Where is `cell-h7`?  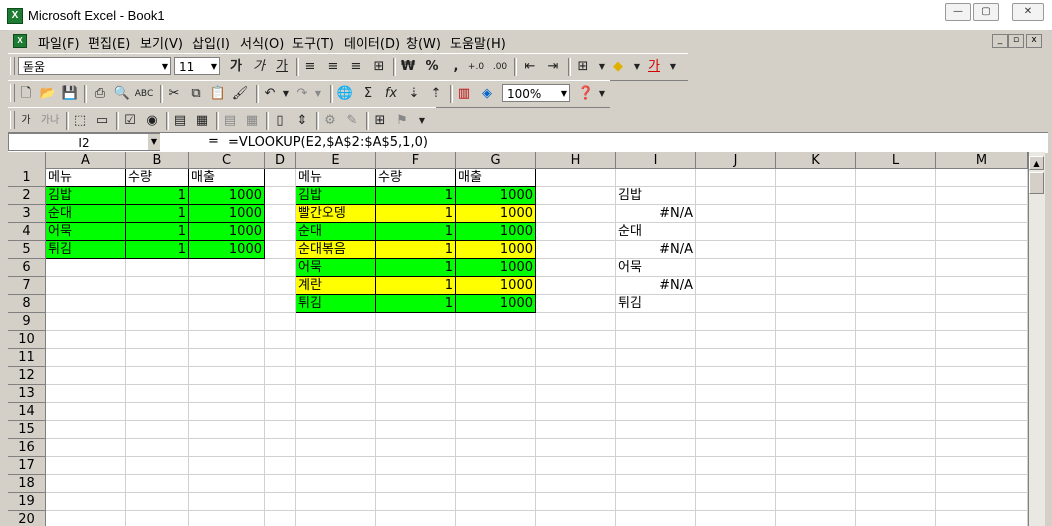
cell-h7 is located at coordinates (576, 286).